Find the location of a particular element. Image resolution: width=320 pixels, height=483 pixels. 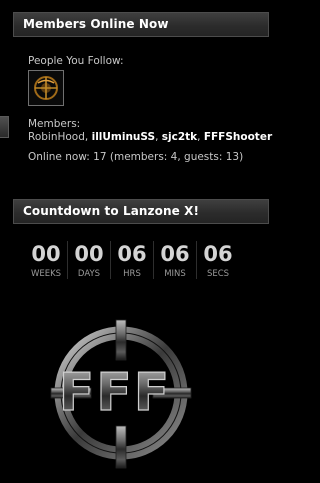

people-you-follow-label: People You Follow: is located at coordinates (76, 61).